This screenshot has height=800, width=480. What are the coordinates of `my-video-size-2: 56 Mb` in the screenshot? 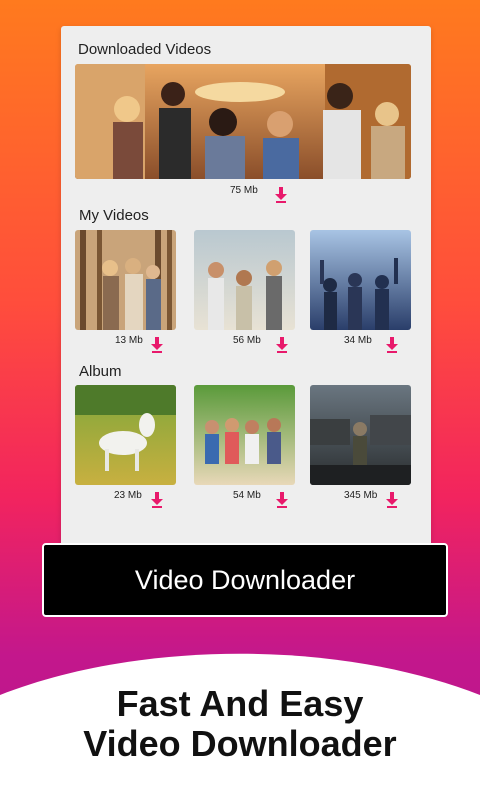 It's located at (247, 340).